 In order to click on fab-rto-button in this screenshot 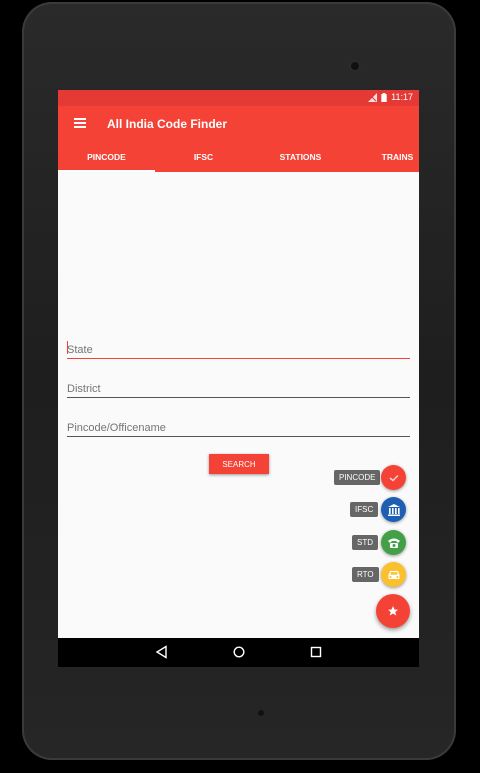, I will do `click(393, 574)`.